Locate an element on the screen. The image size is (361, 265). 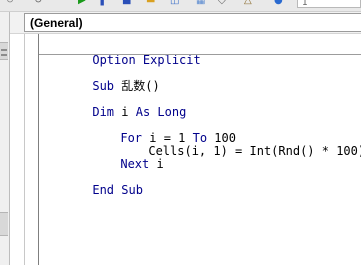
cells-statement: Cells(i, 1) = Int(Rnd() * 100) is located at coordinates (254, 151).